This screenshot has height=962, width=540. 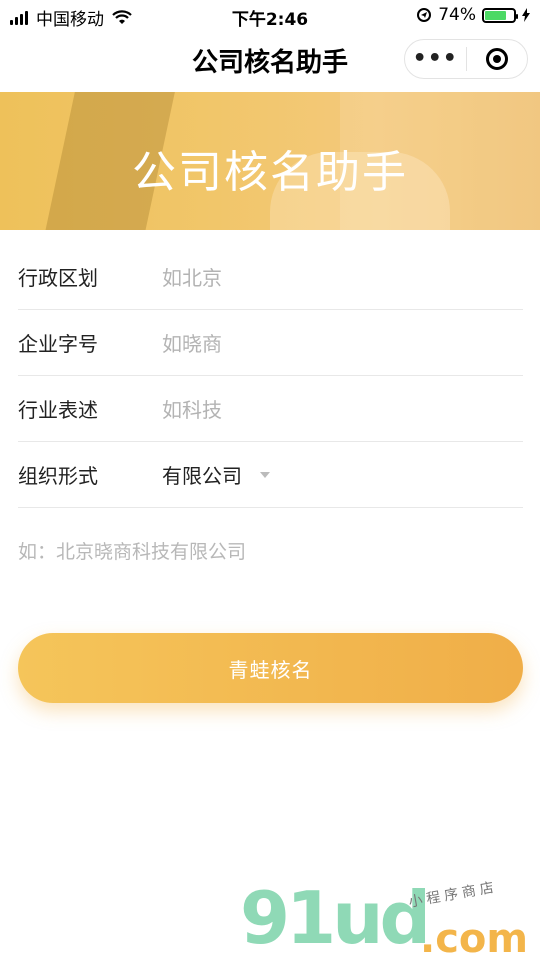 I want to click on close-button, so click(x=496, y=59).